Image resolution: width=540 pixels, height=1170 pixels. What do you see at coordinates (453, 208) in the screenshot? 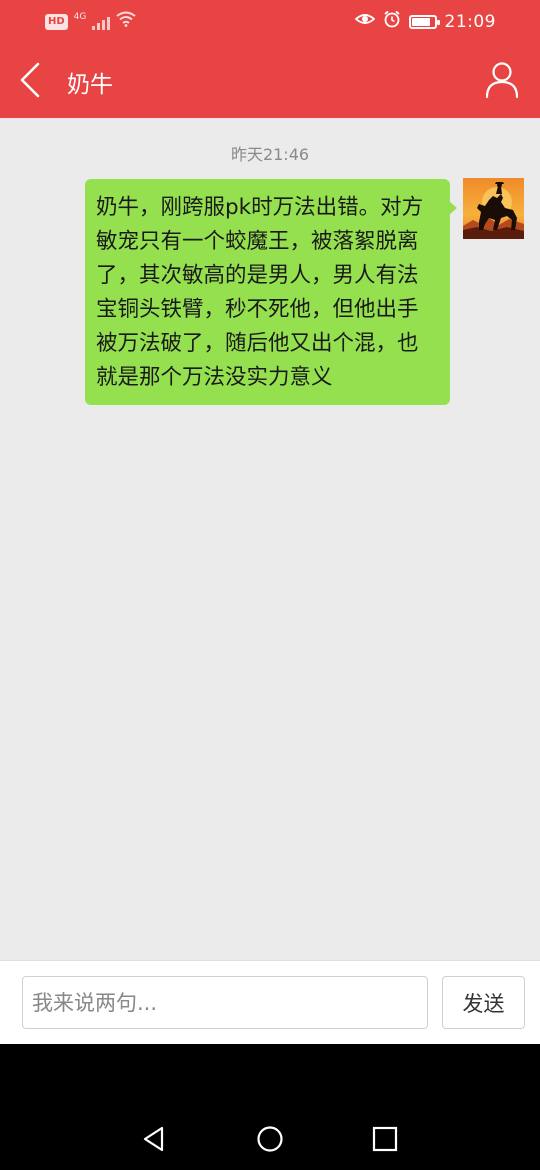
I see `bubble-tail` at bounding box center [453, 208].